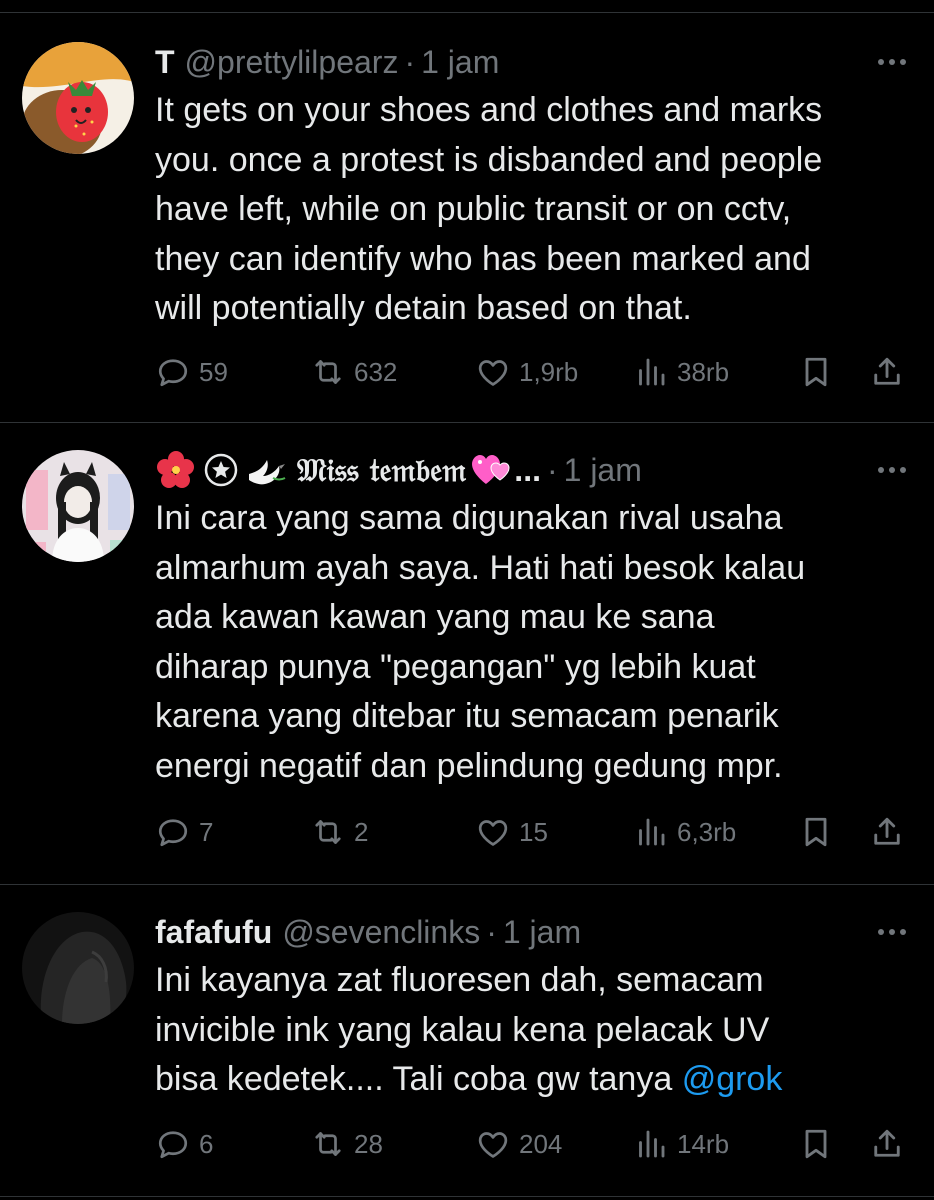 The width and height of the screenshot is (934, 1200). Describe the element at coordinates (206, 831) in the screenshot. I see `reply-count: 7` at that location.